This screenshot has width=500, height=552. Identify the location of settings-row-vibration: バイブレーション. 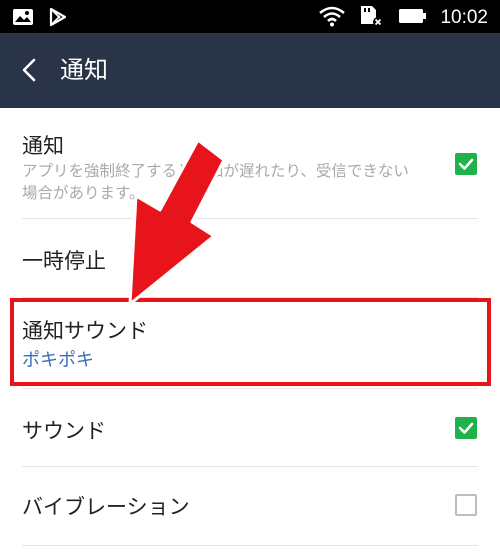
(250, 506).